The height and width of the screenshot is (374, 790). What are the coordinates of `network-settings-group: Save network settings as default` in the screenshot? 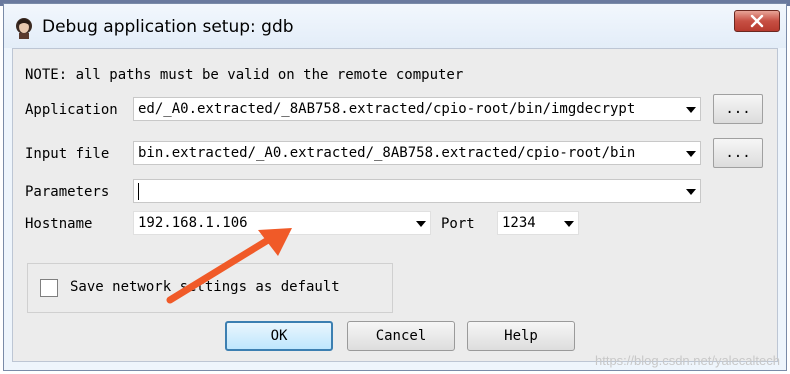 It's located at (210, 288).